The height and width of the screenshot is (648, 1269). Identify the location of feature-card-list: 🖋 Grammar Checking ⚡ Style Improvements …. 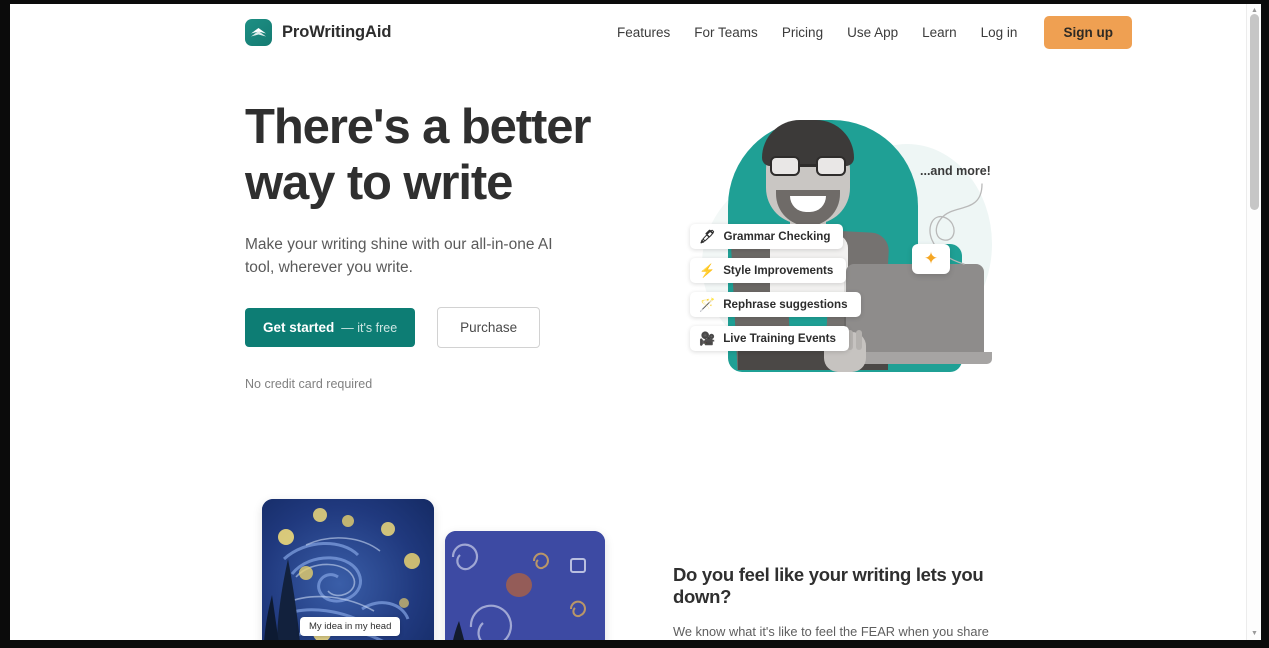
(775, 292).